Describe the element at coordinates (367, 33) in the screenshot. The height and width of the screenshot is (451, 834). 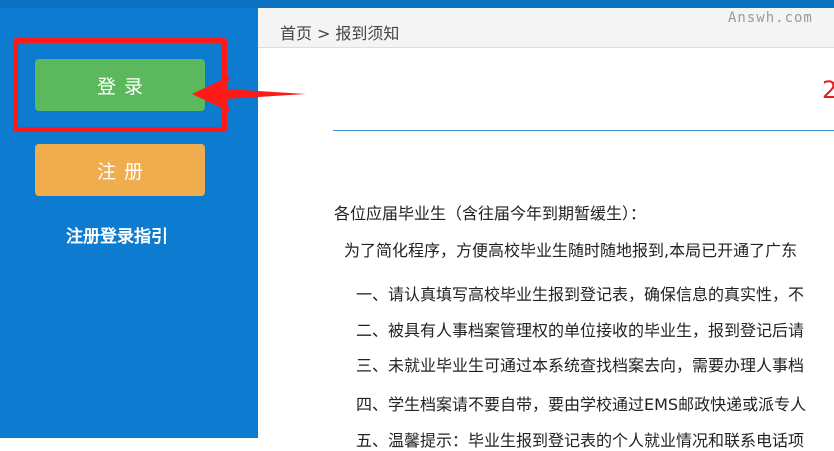
I see `breadcrumb-current: 报到须知` at that location.